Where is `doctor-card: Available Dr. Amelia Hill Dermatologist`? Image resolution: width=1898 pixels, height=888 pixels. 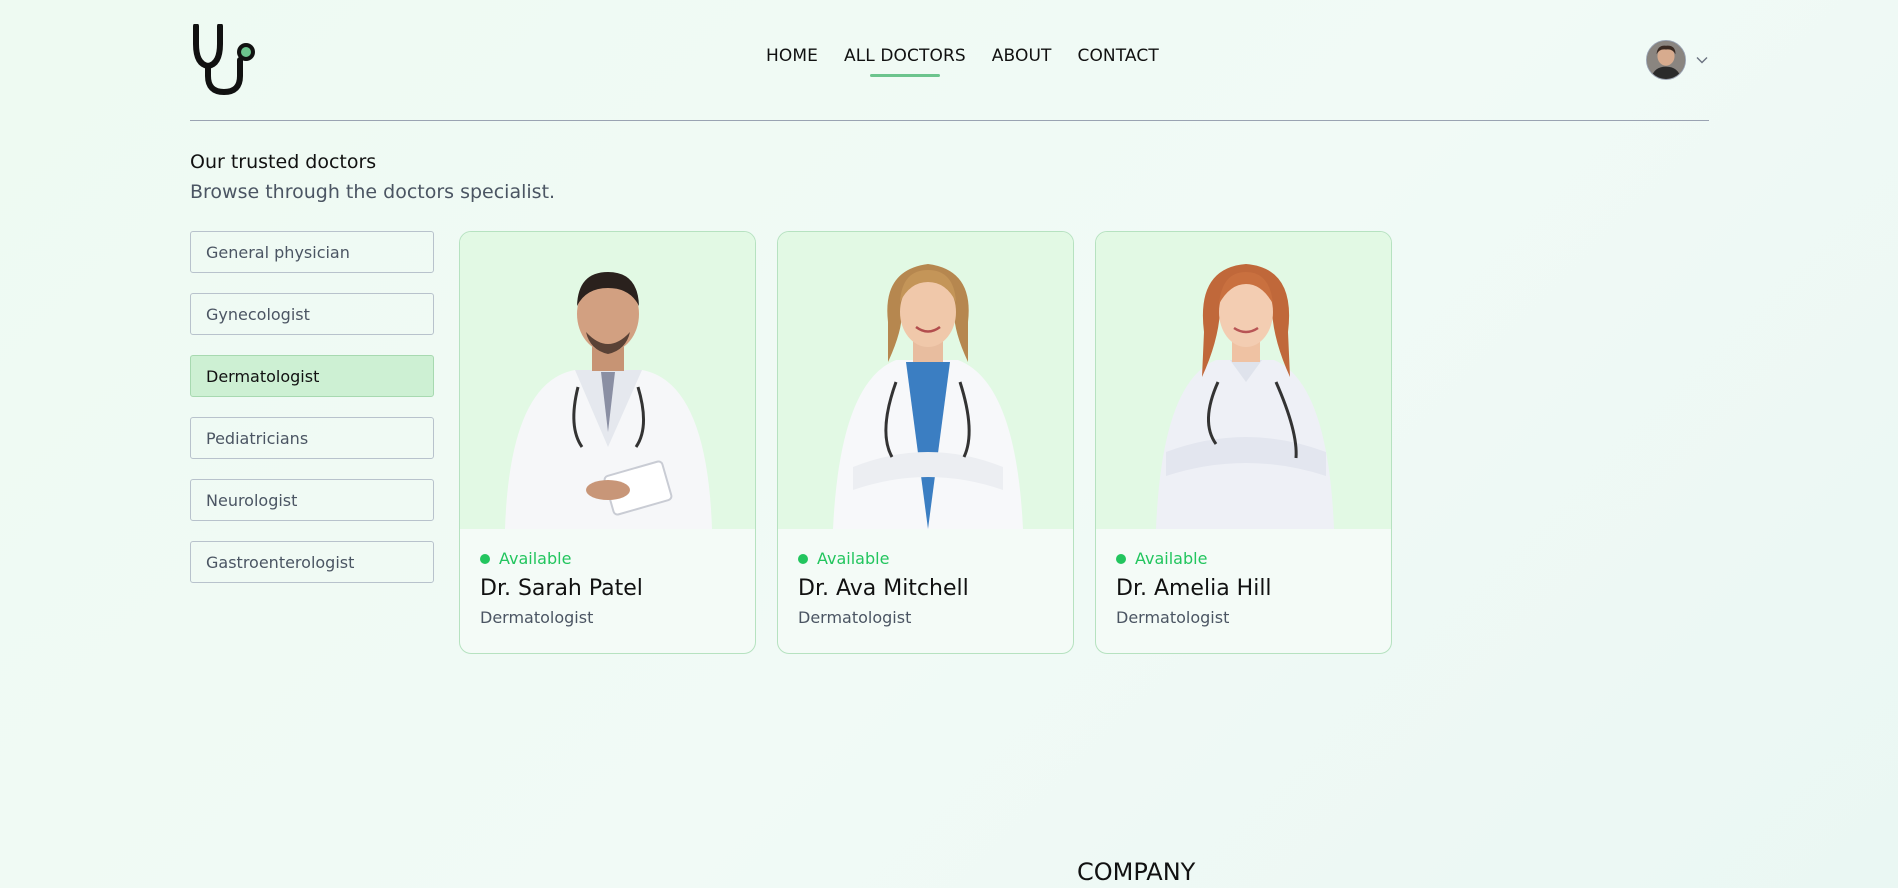
doctor-card: Available Dr. Amelia Hill Dermatologist is located at coordinates (1243, 442).